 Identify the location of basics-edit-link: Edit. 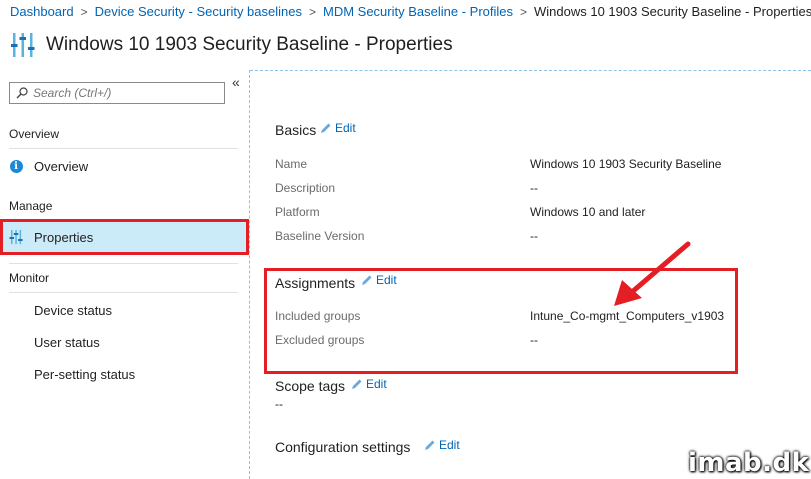
(338, 128).